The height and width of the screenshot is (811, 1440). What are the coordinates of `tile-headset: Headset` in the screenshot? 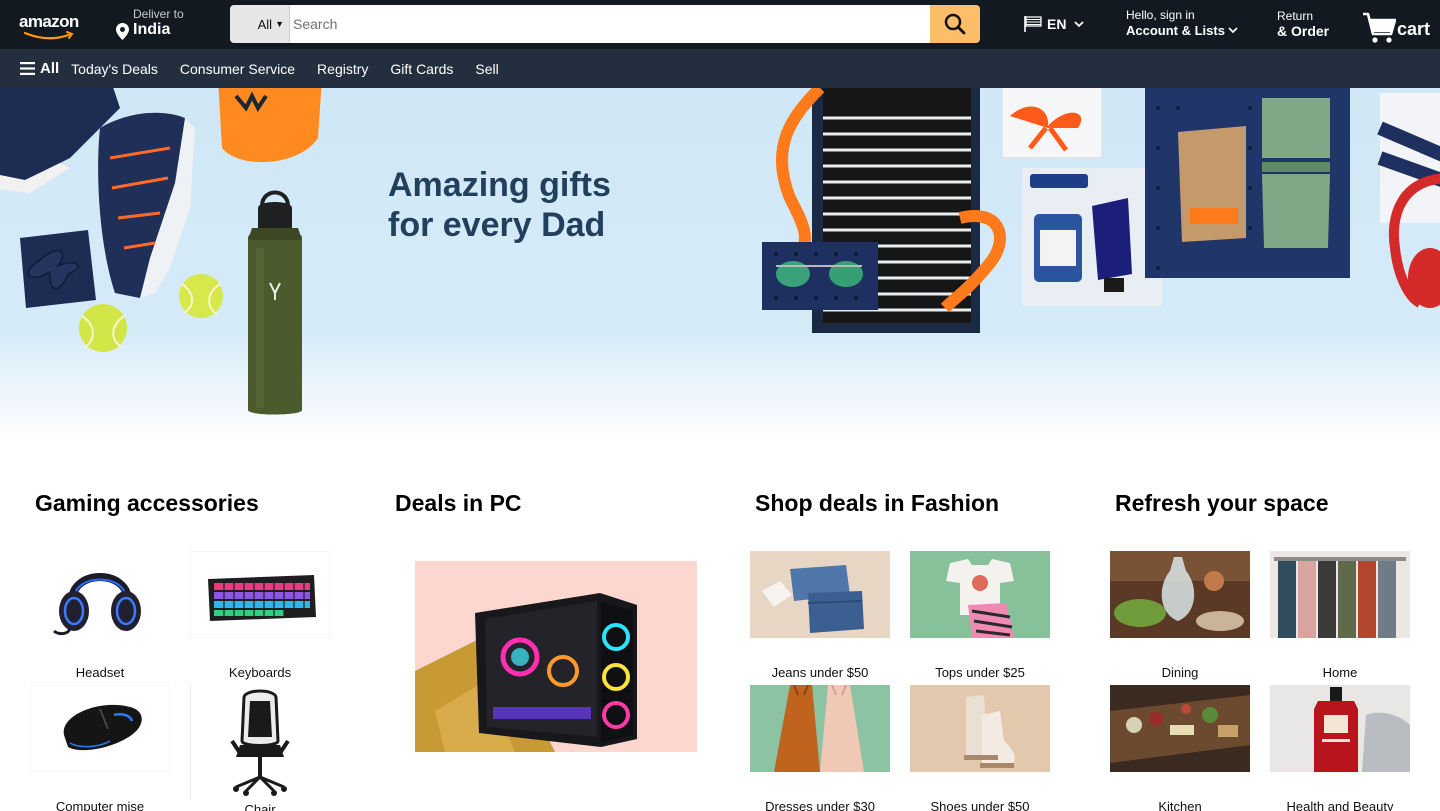 It's located at (100, 615).